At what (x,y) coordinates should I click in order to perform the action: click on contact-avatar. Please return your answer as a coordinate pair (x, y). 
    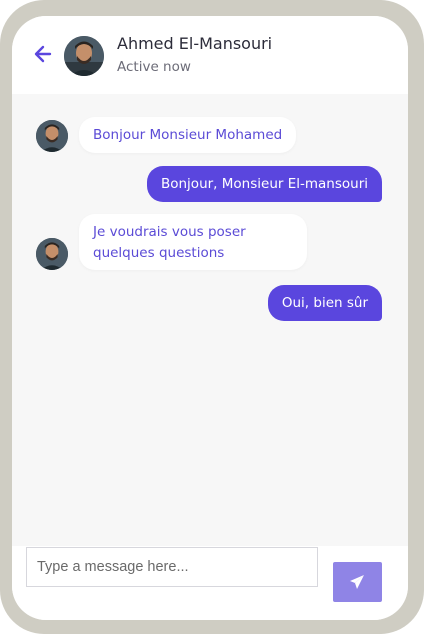
    Looking at the image, I should click on (84, 56).